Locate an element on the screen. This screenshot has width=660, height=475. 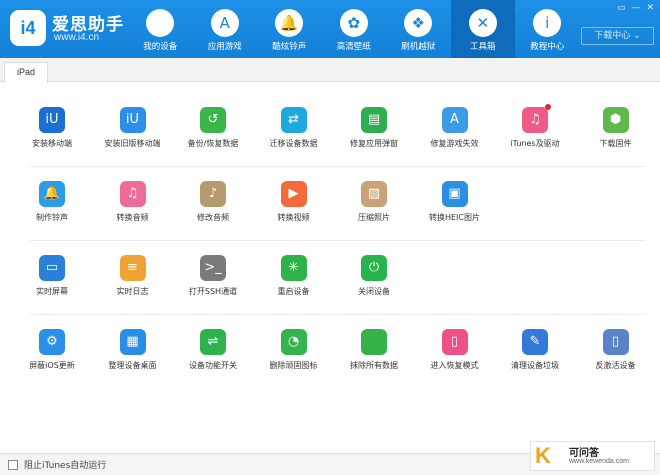
nav-label: 高清壁纸 is located at coordinates (353, 47).